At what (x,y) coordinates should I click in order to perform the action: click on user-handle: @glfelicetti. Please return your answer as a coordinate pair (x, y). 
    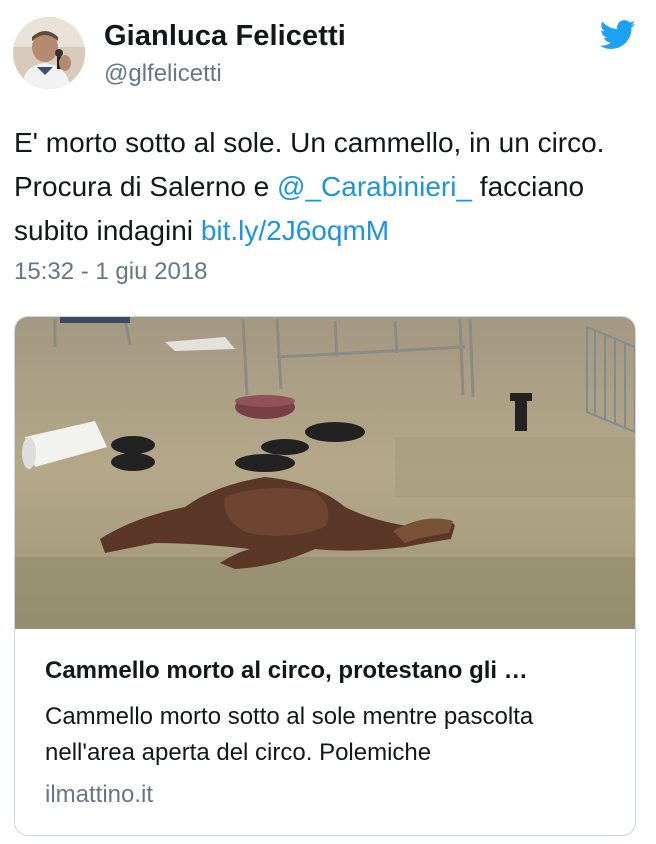
    Looking at the image, I should click on (163, 74).